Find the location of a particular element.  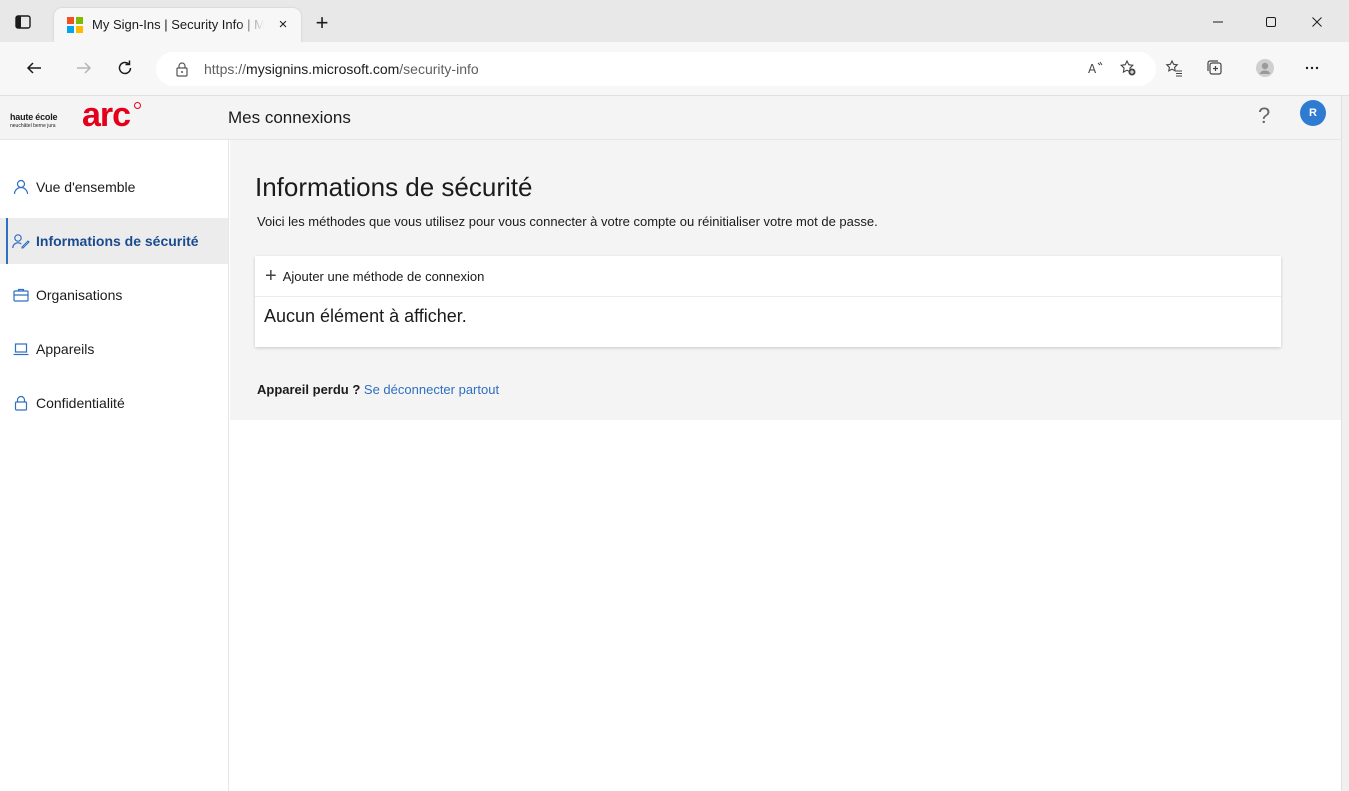

window-close-icon is located at coordinates (1317, 22).